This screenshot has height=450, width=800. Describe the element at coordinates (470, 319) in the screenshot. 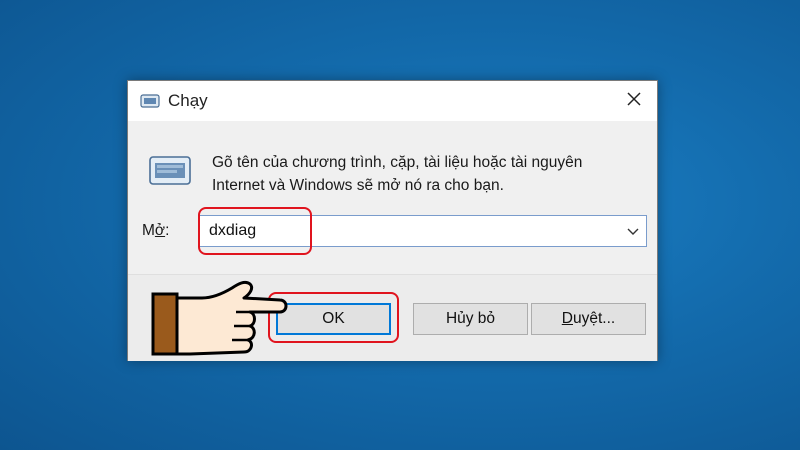

I see `cancel-button: Hủy bỏ` at that location.